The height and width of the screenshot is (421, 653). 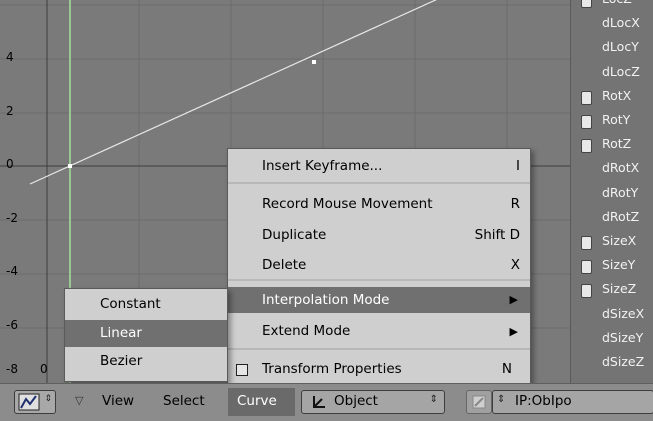 I want to click on channel-item: dSizeY, so click(x=622, y=337).